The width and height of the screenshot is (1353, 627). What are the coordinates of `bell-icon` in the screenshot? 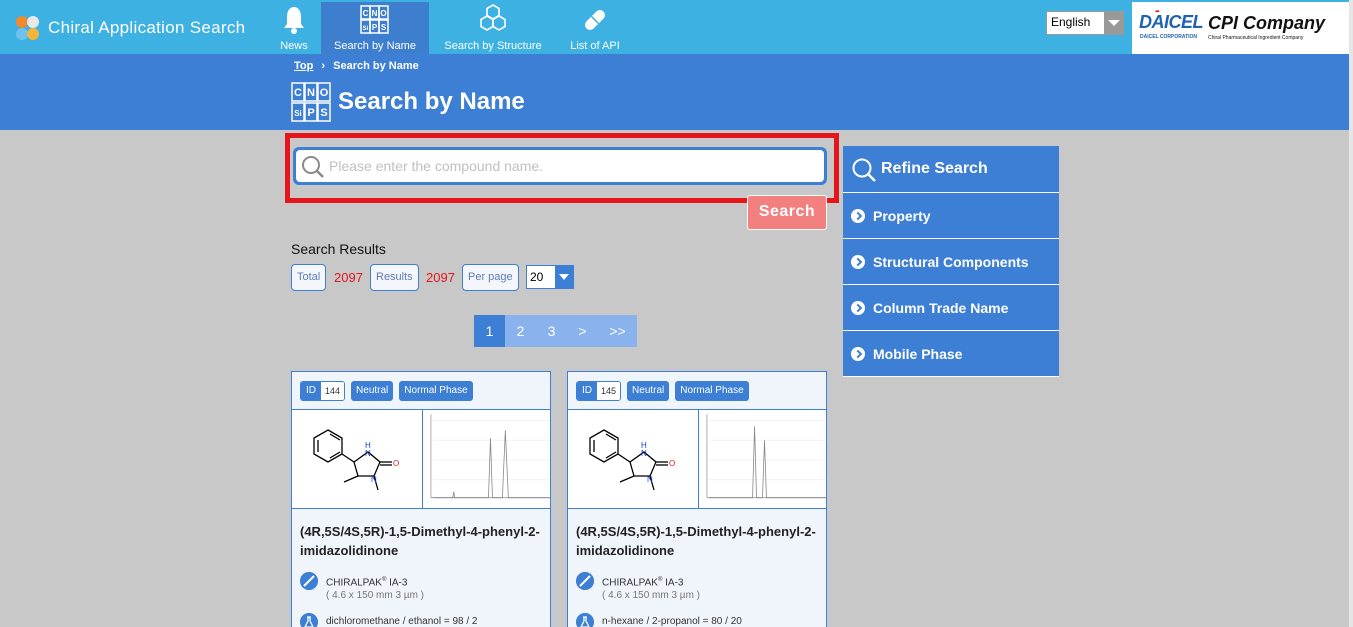 It's located at (294, 20).